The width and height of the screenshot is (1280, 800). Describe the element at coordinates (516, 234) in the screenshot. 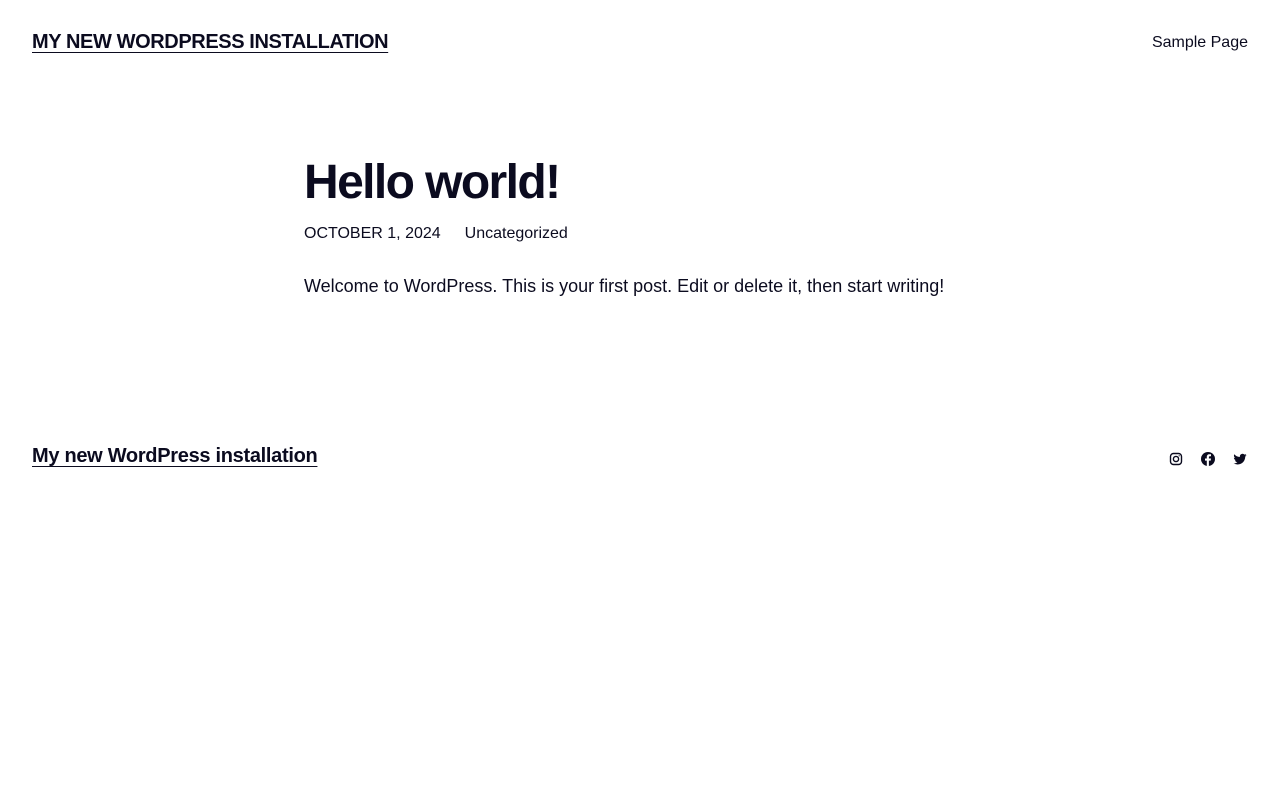

I see `post-category-link: Uncategorized` at that location.